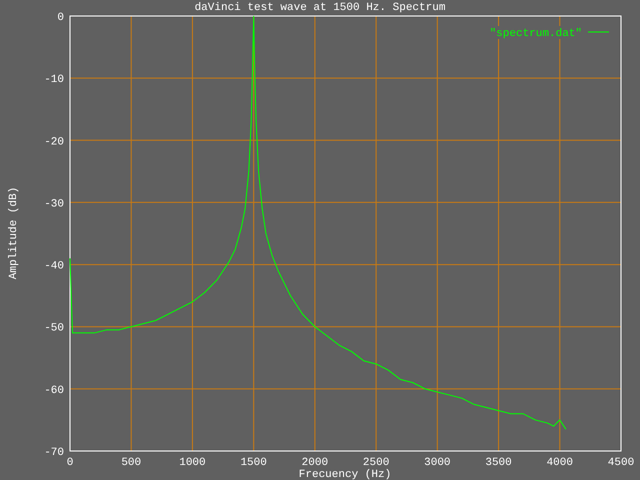  What do you see at coordinates (54, 266) in the screenshot?
I see `y-tick-label: -40` at bounding box center [54, 266].